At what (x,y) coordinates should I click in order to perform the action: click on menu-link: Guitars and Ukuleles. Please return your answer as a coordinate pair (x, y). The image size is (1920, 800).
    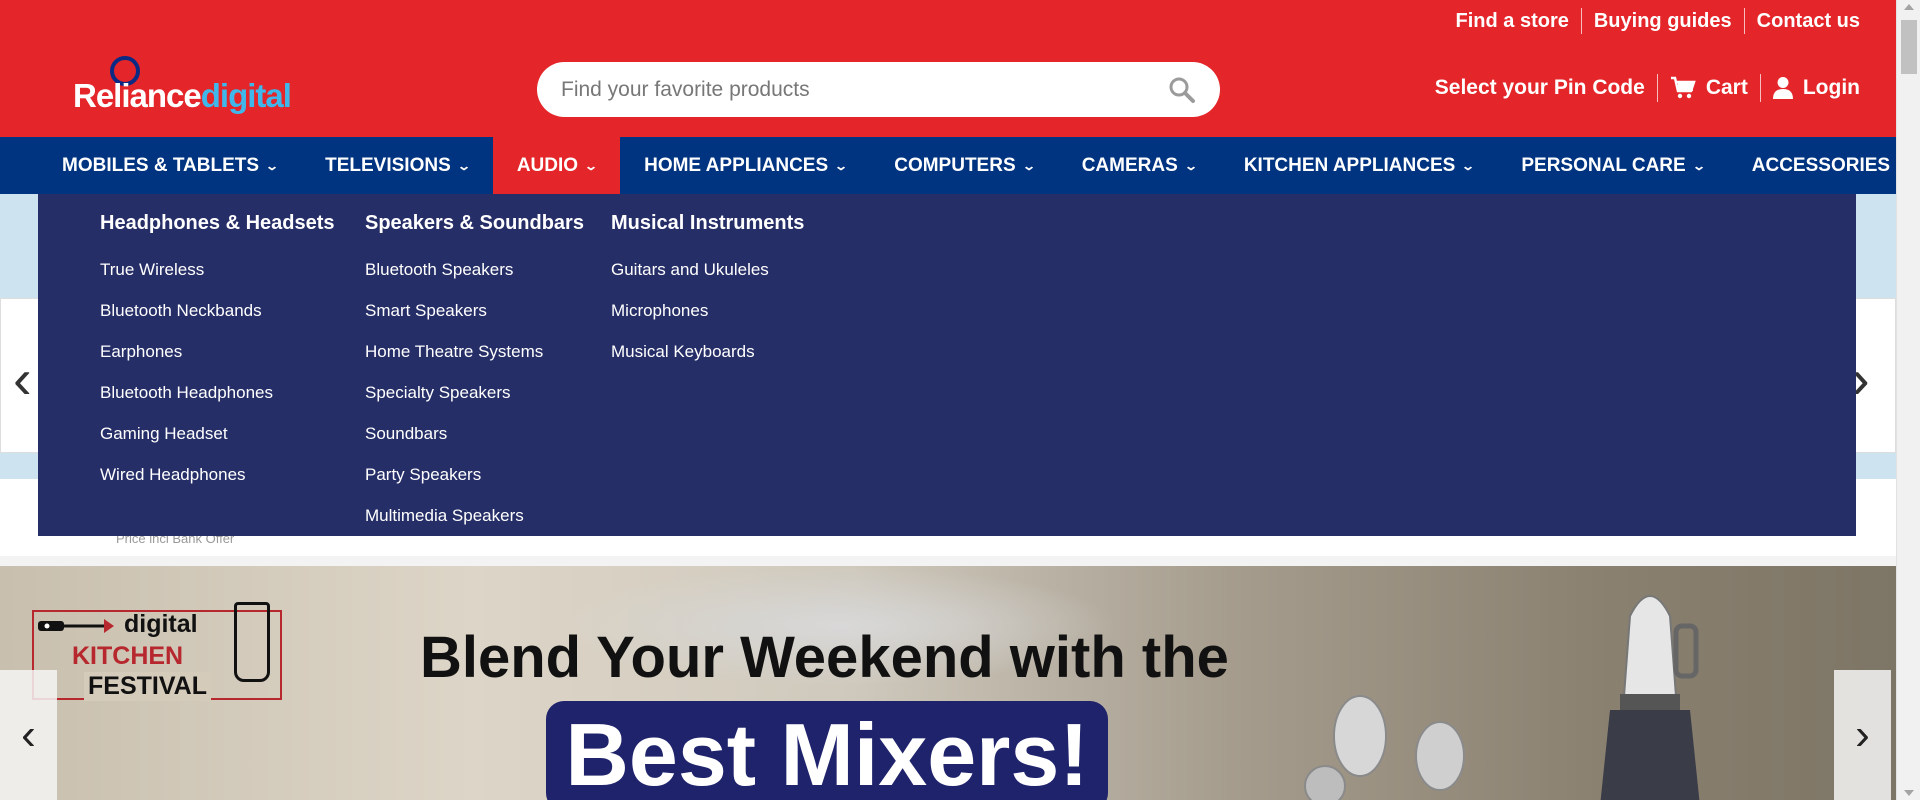
    Looking at the image, I should click on (707, 269).